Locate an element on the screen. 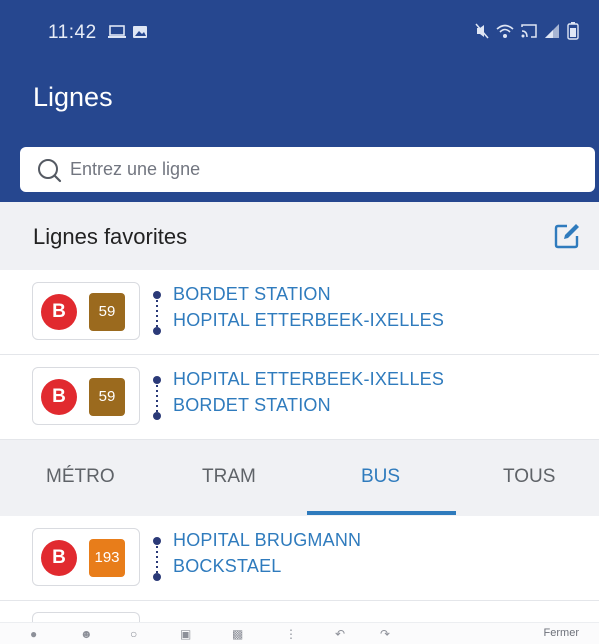  redo-icon: ↷ is located at coordinates (385, 634).